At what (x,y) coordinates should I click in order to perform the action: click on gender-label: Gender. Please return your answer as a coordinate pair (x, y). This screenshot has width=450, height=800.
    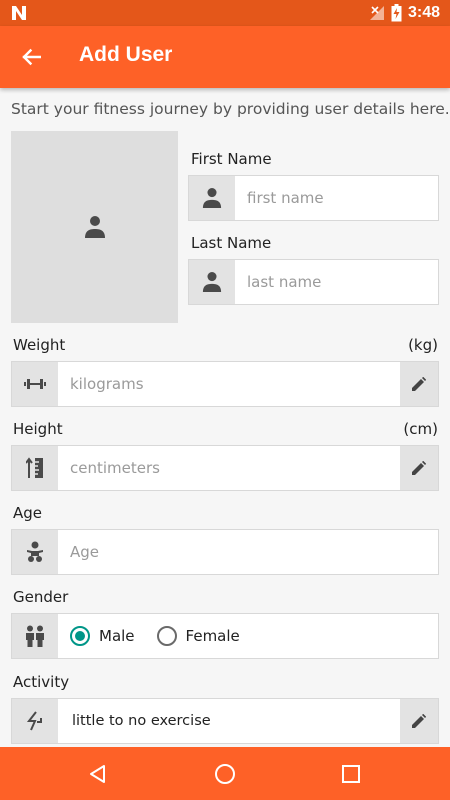
    Looking at the image, I should click on (41, 597).